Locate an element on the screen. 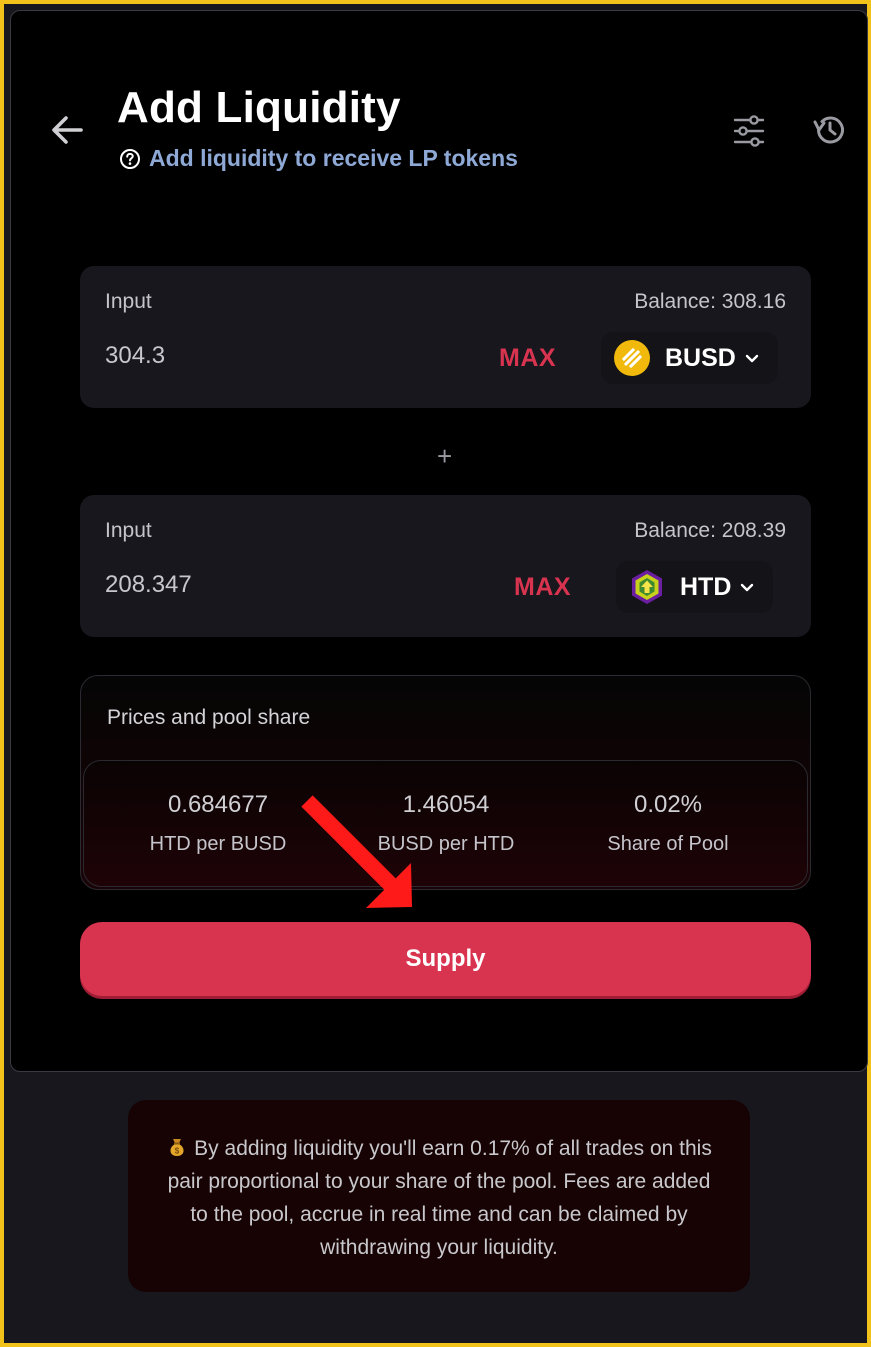 This screenshot has height=1347, width=871. max-button-htd: MAX is located at coordinates (542, 587).